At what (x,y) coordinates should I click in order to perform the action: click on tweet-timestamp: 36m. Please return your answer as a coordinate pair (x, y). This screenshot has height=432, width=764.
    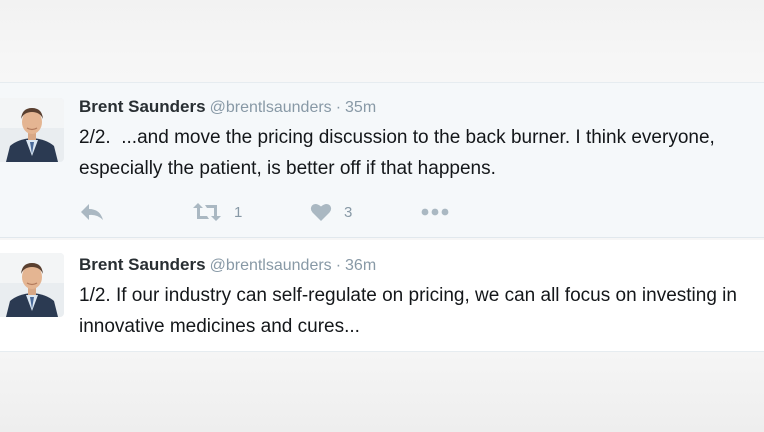
    Looking at the image, I should click on (360, 265).